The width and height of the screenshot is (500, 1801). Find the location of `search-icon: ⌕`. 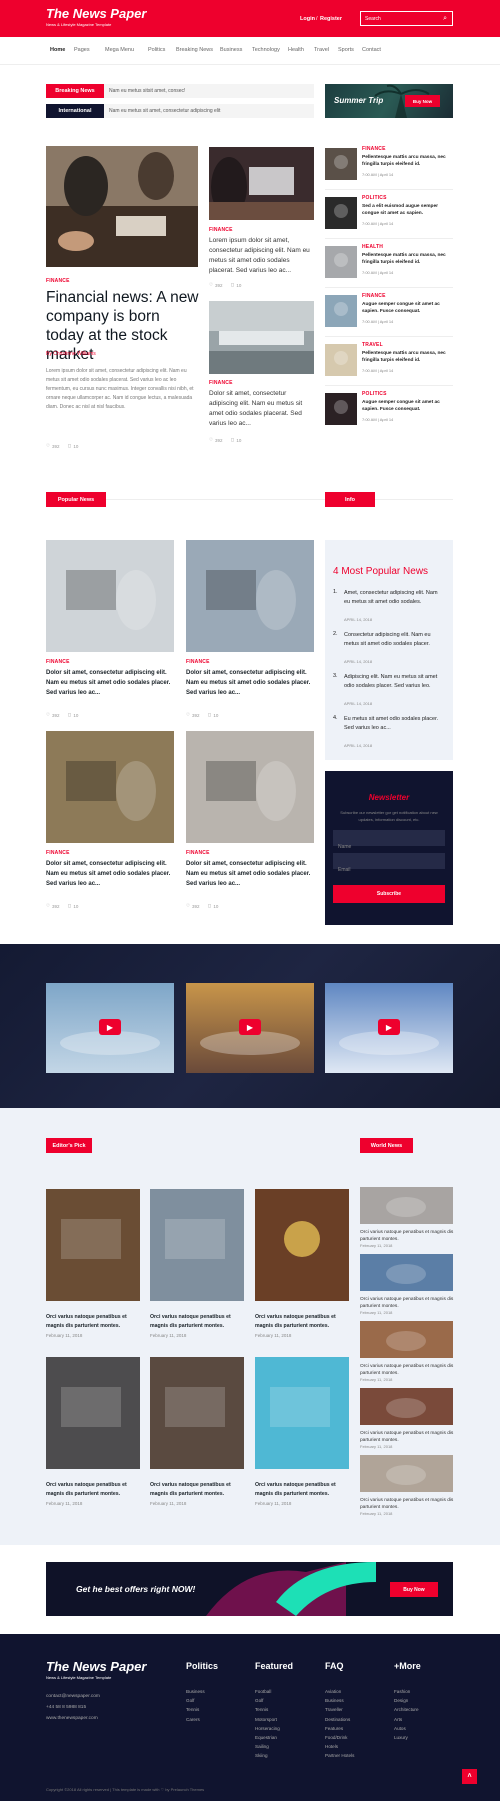

search-icon: ⌕ is located at coordinates (445, 19).